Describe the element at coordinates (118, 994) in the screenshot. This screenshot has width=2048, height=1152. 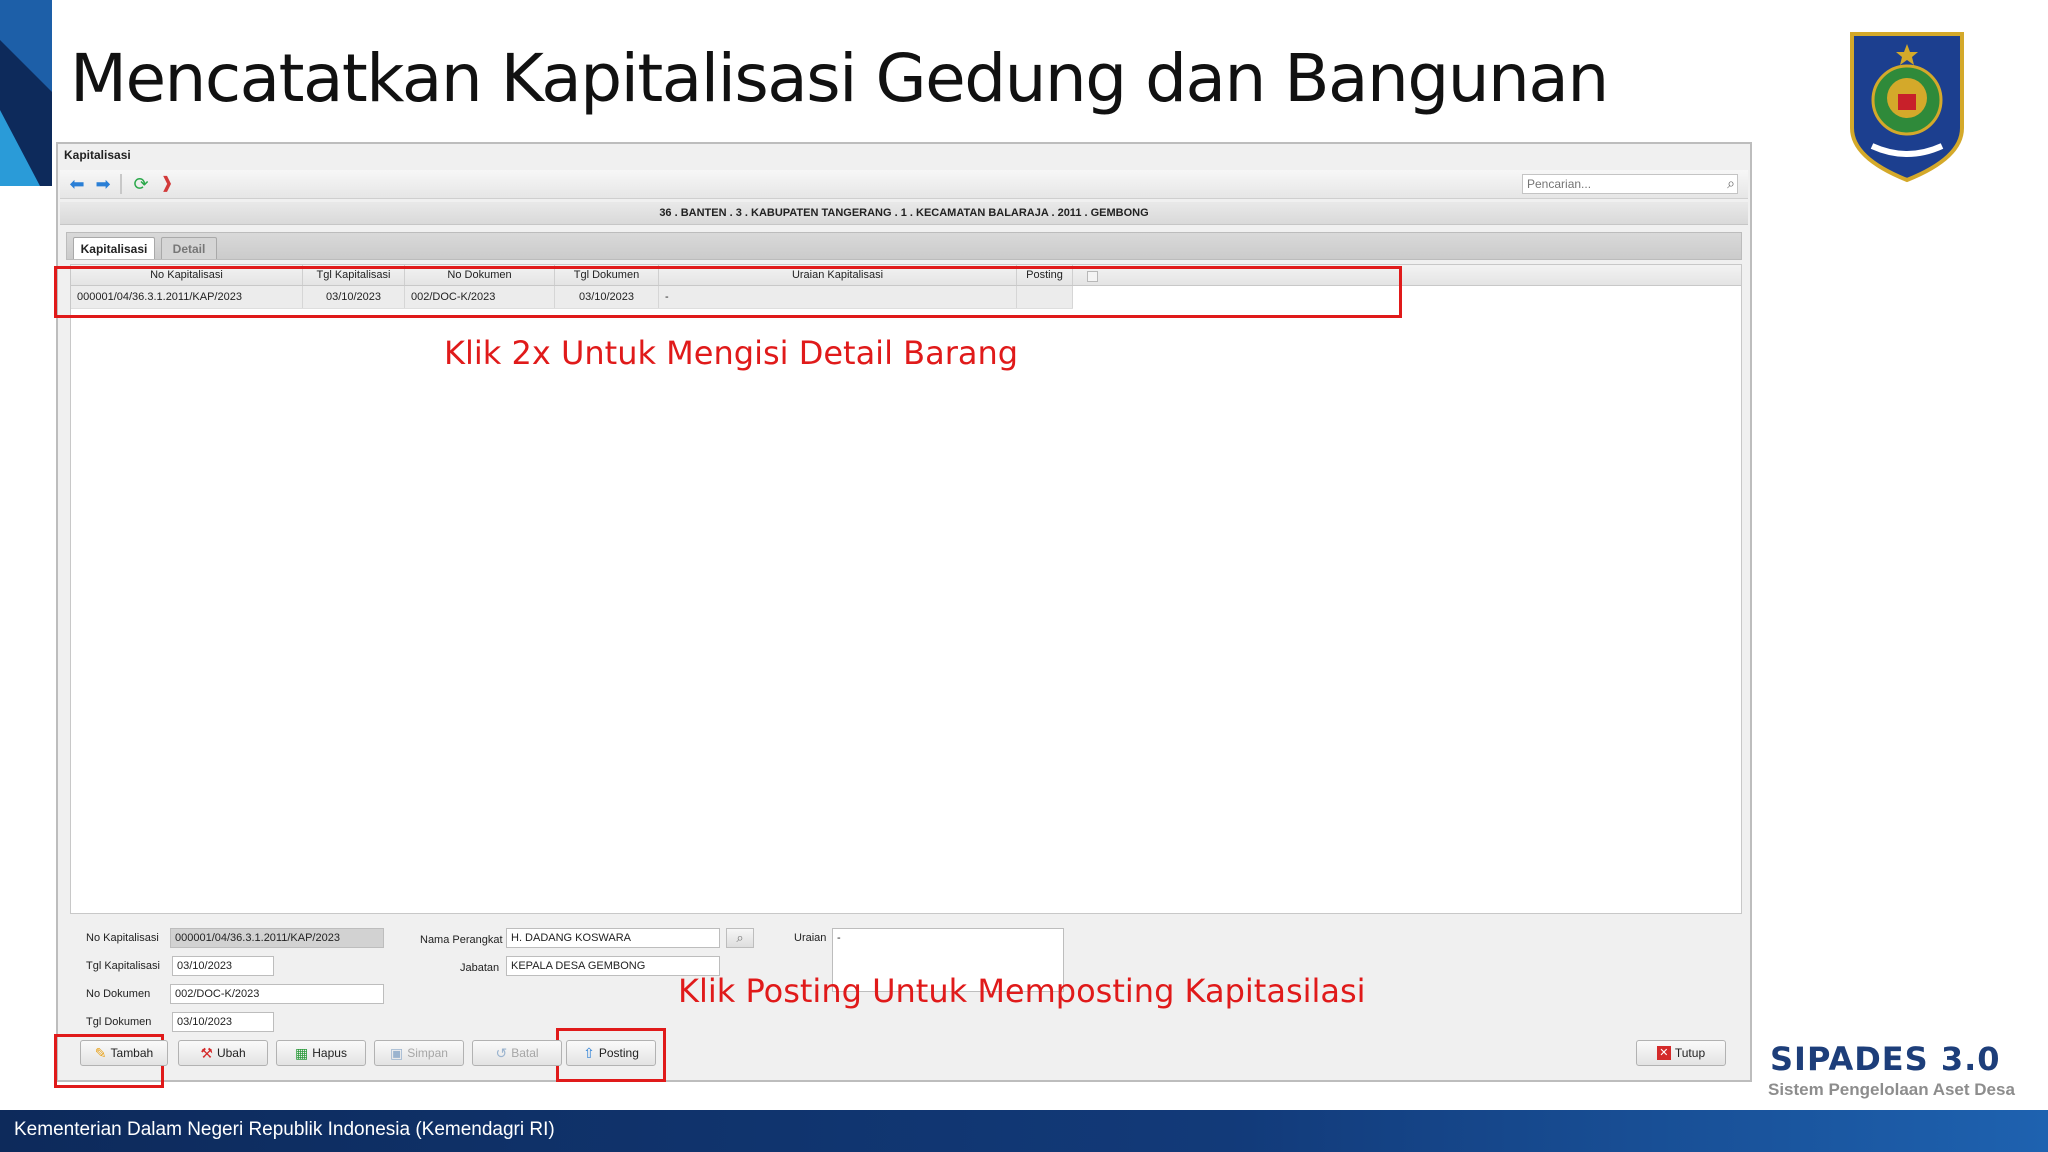
I see `no-dokumen-label: No Dokumen` at that location.